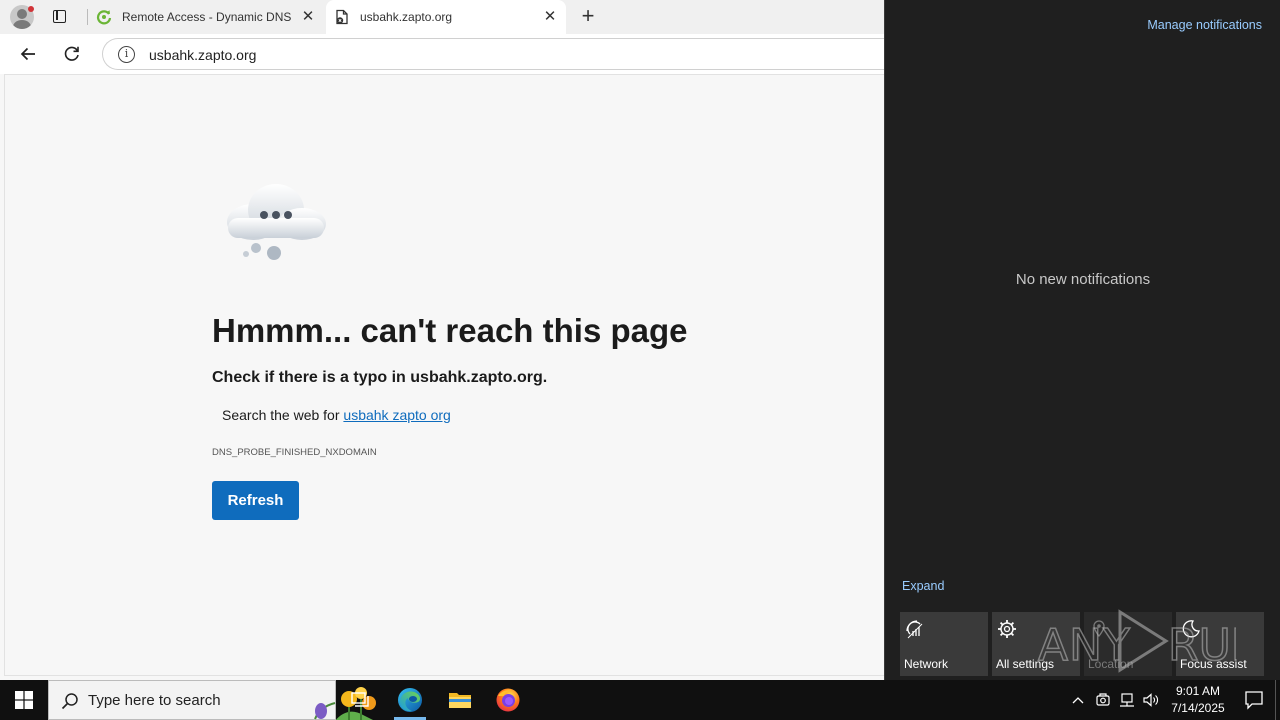  What do you see at coordinates (60, 17) in the screenshot?
I see `tab-actions-menu-icon` at bounding box center [60, 17].